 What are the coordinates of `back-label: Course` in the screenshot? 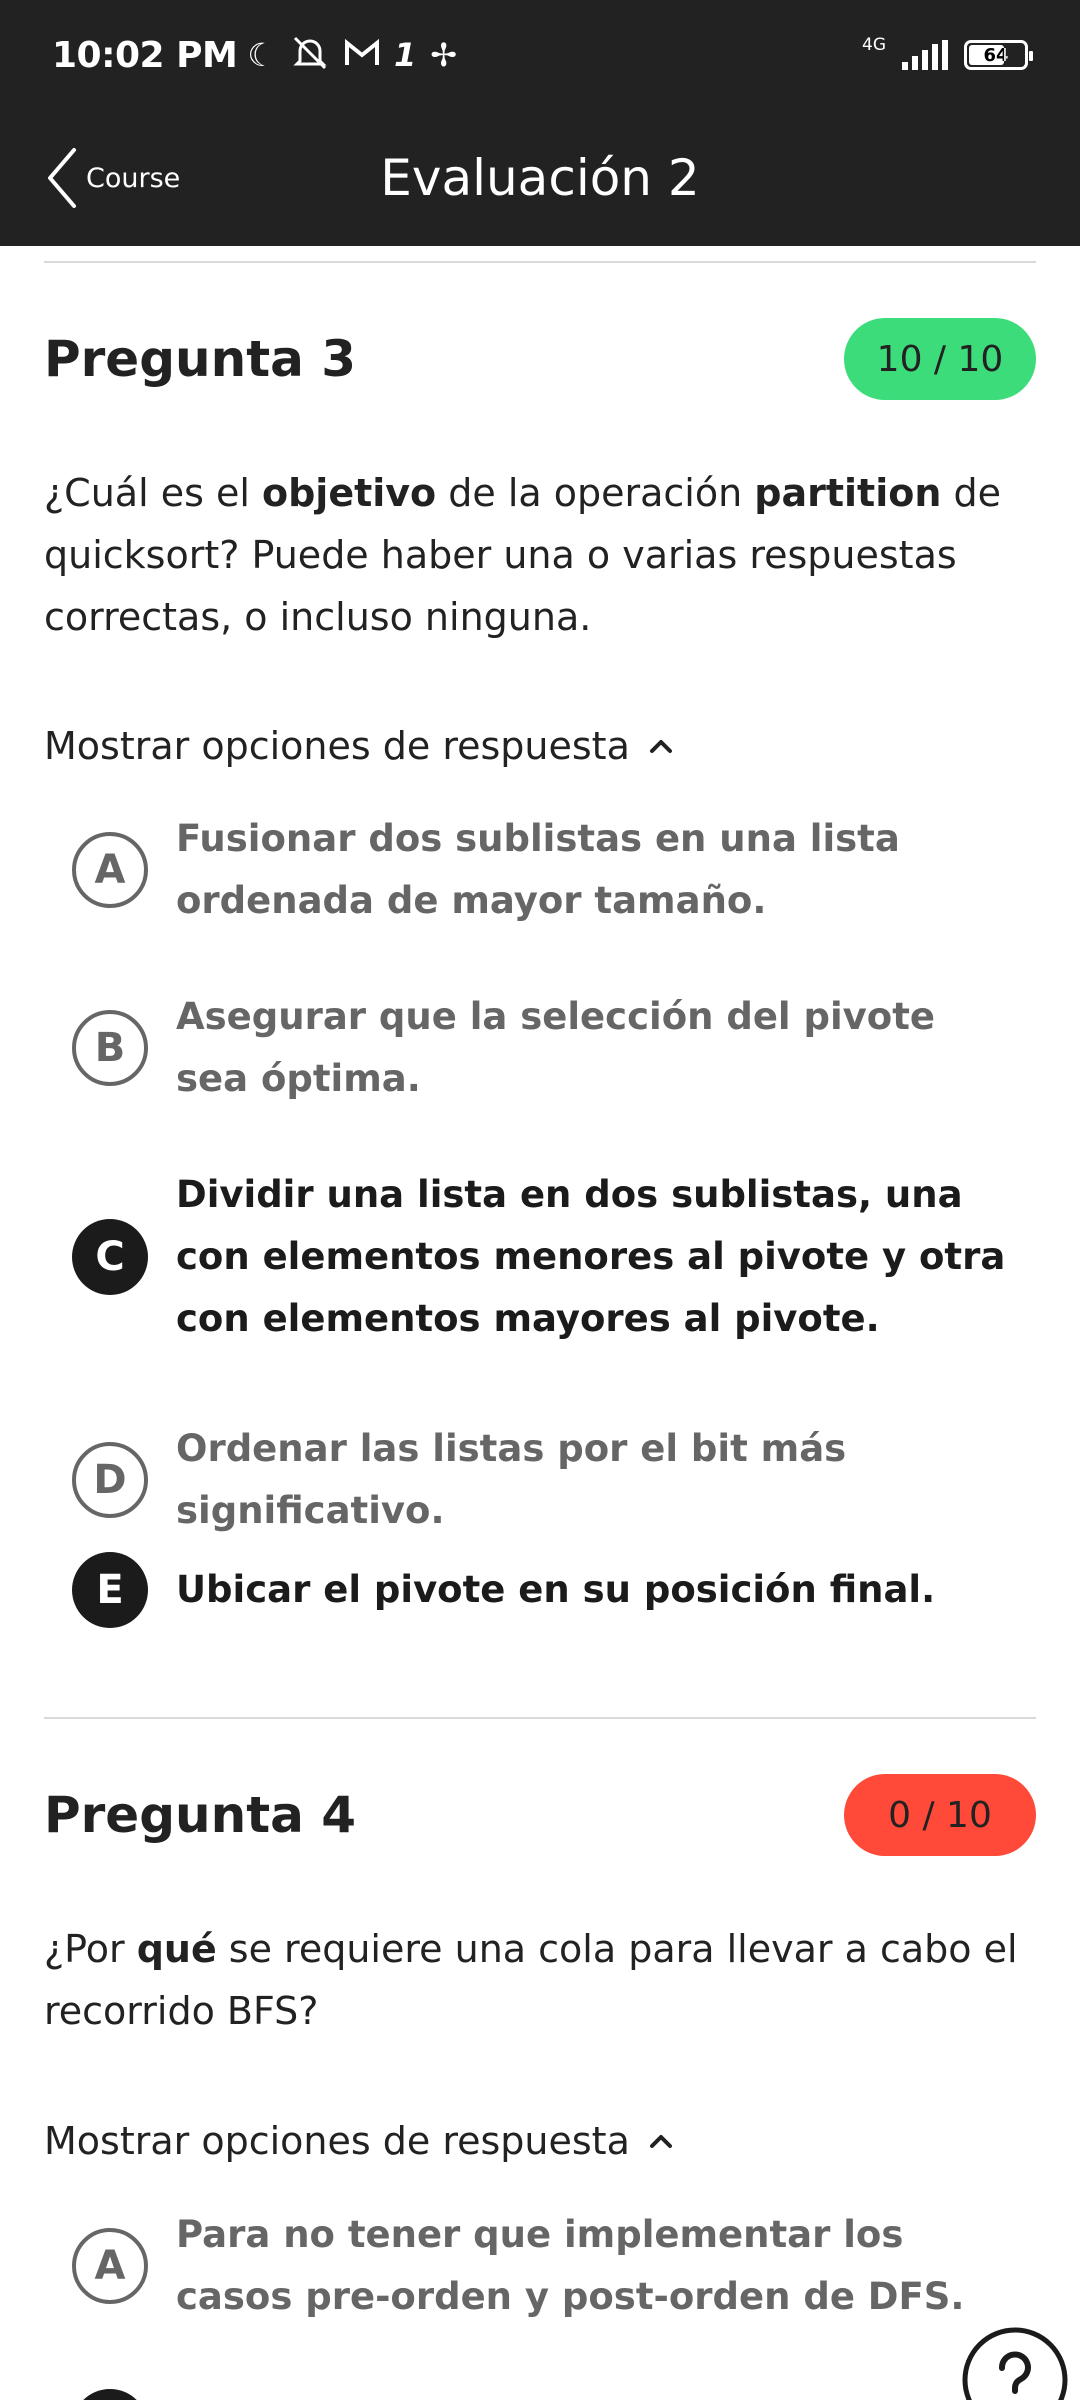 It's located at (133, 178).